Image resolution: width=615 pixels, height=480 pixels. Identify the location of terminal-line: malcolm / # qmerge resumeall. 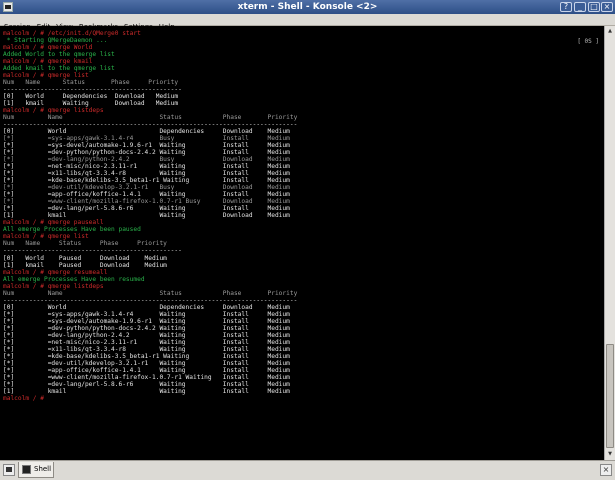
(55, 272).